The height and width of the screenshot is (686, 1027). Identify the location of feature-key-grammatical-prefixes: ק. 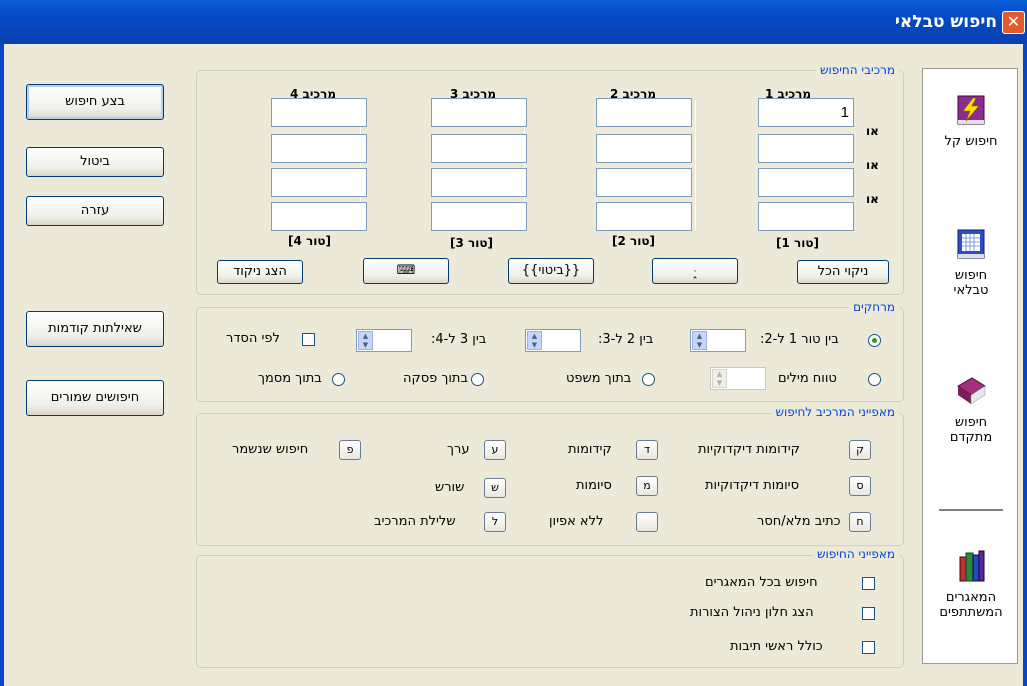
(860, 450).